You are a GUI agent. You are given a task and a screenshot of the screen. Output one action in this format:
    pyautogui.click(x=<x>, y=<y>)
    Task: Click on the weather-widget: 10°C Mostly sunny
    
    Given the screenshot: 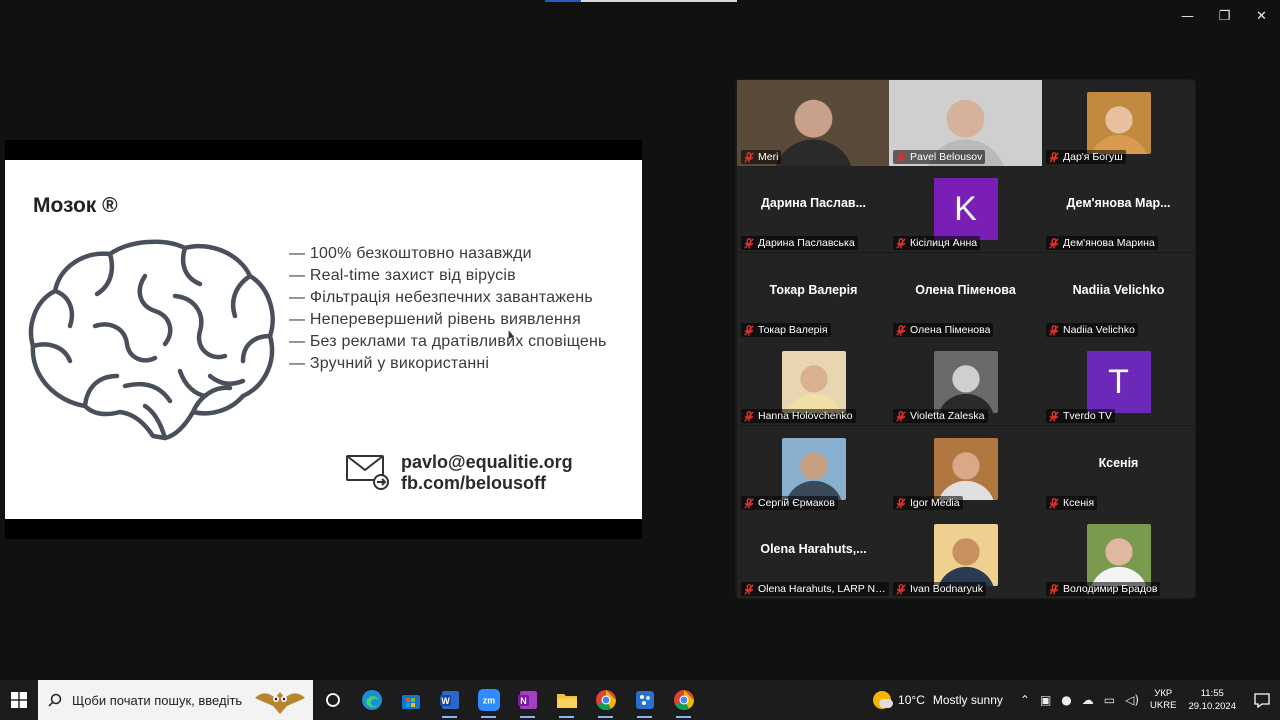 What is the action you would take?
    pyautogui.click(x=938, y=700)
    